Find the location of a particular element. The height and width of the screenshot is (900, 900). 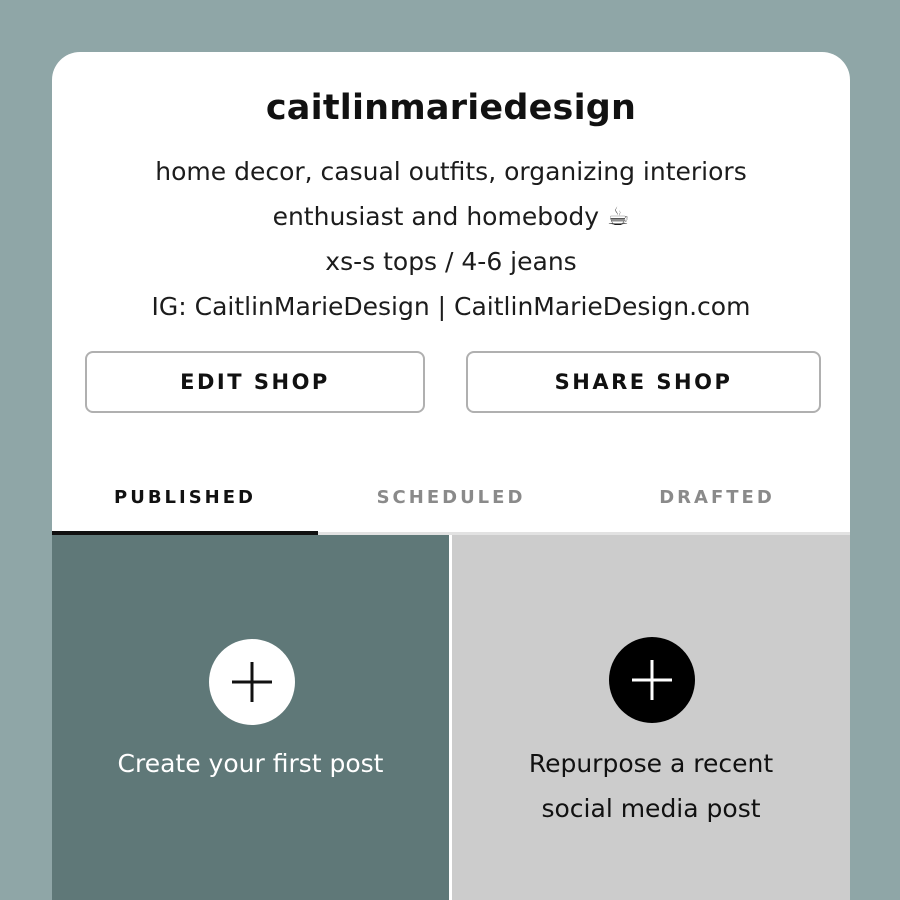

post-tabs: PUBLISHED SCHEDULED DRAFTED is located at coordinates (451, 497).